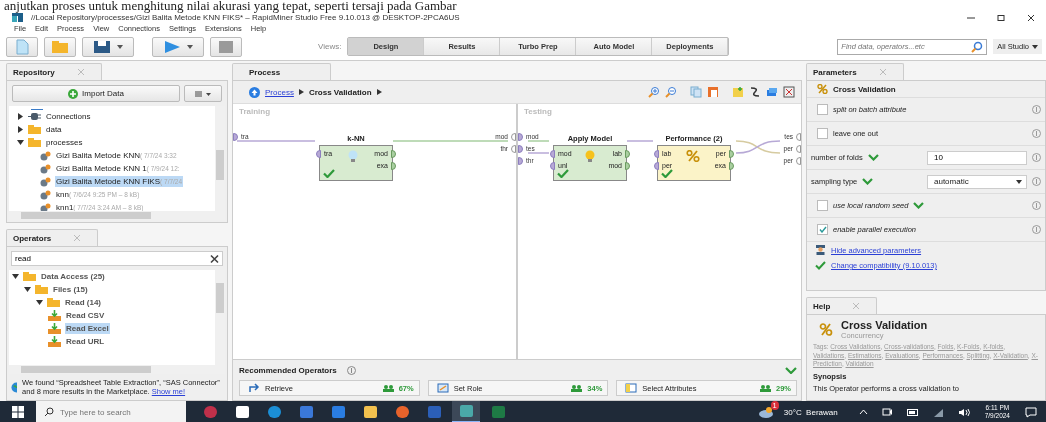  I want to click on menu-button, so click(203, 93).